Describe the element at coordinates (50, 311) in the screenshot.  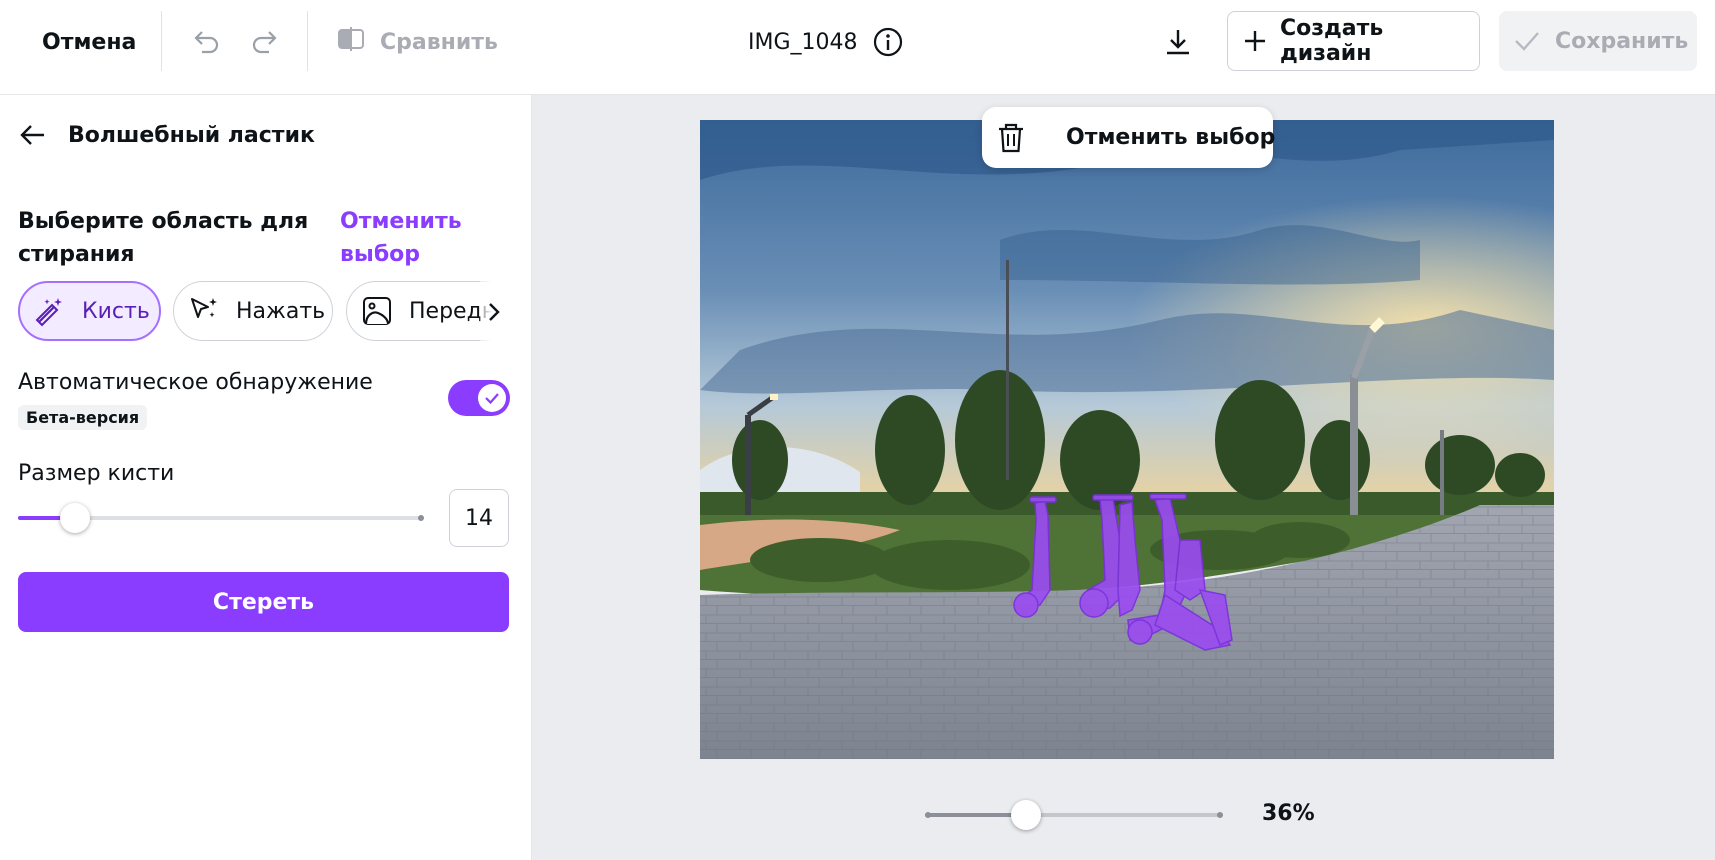
I see `magic-brush-icon` at that location.